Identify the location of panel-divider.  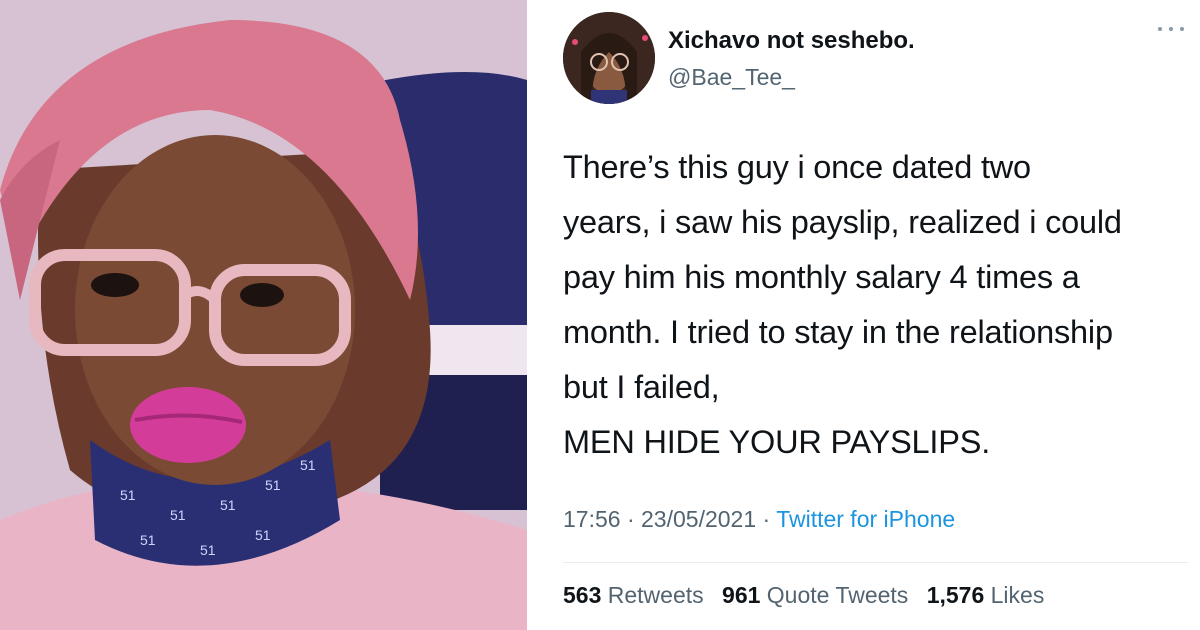
(532, 315).